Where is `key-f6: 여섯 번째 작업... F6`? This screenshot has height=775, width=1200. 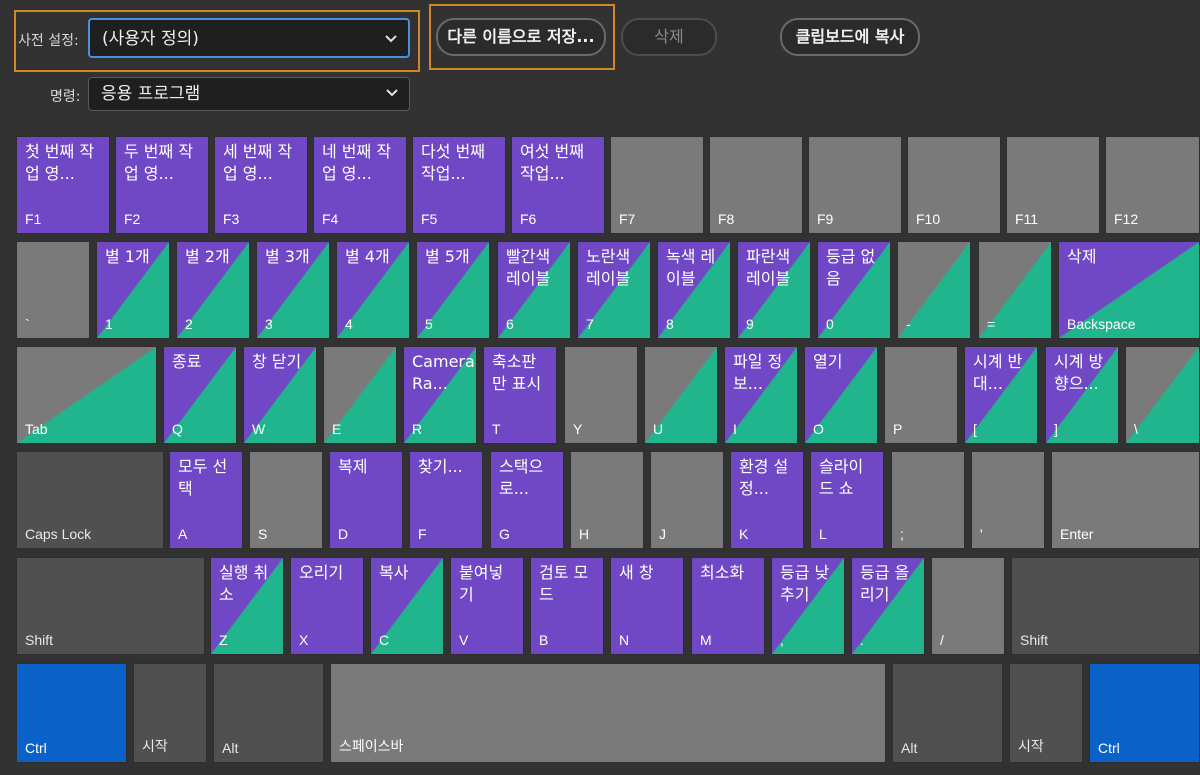
key-f6: 여섯 번째 작업... F6 is located at coordinates (558, 185).